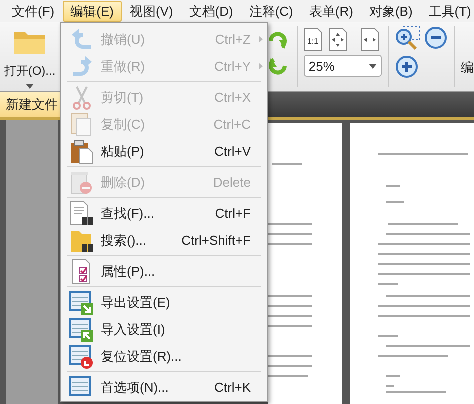 This screenshot has height=404, width=474. What do you see at coordinates (164, 387) in the screenshot?
I see `menu-item: 首选项(N)... Ctrl+K` at bounding box center [164, 387].